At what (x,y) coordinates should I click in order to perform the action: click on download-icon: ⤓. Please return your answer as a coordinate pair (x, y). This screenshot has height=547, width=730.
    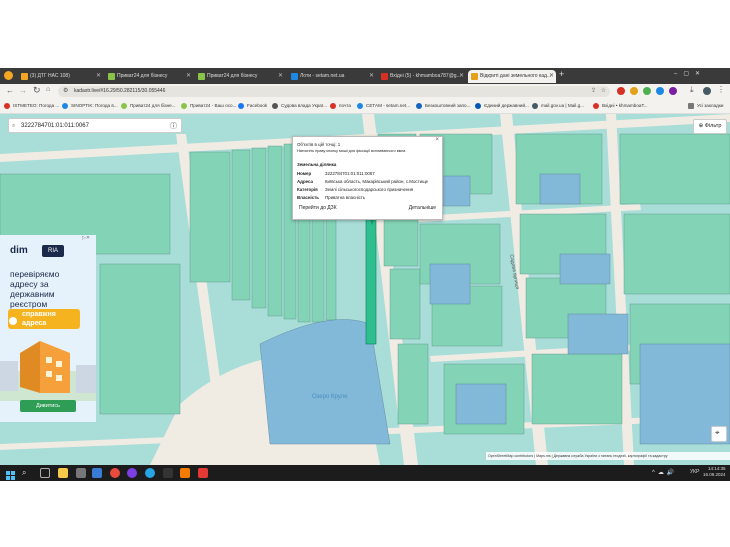
    Looking at the image, I should click on (692, 90).